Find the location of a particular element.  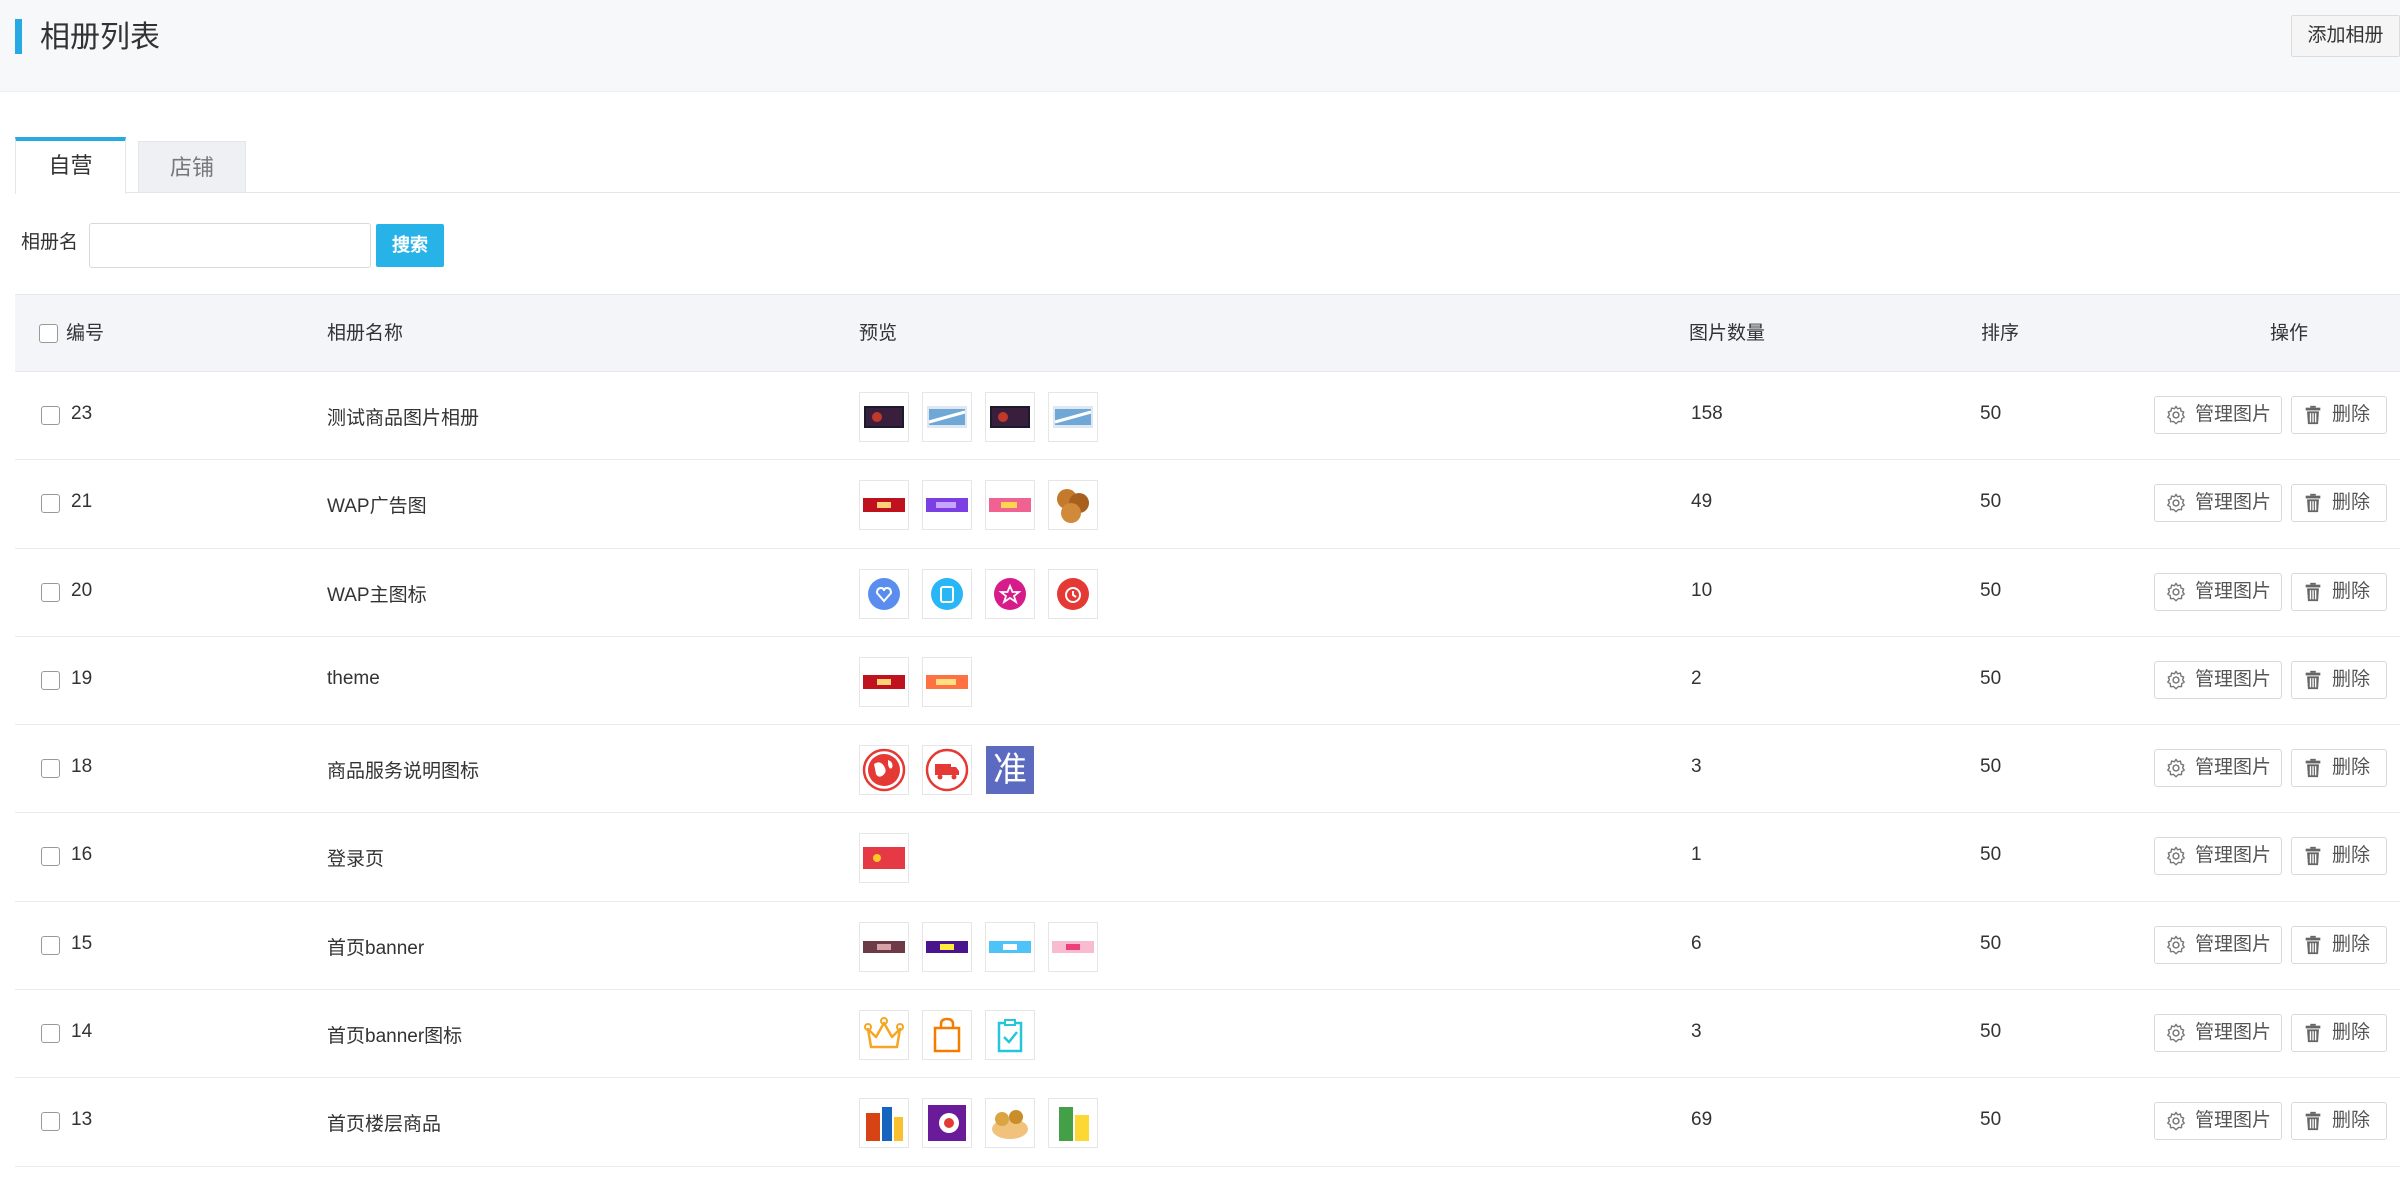

icon-red-clock is located at coordinates (1073, 594).